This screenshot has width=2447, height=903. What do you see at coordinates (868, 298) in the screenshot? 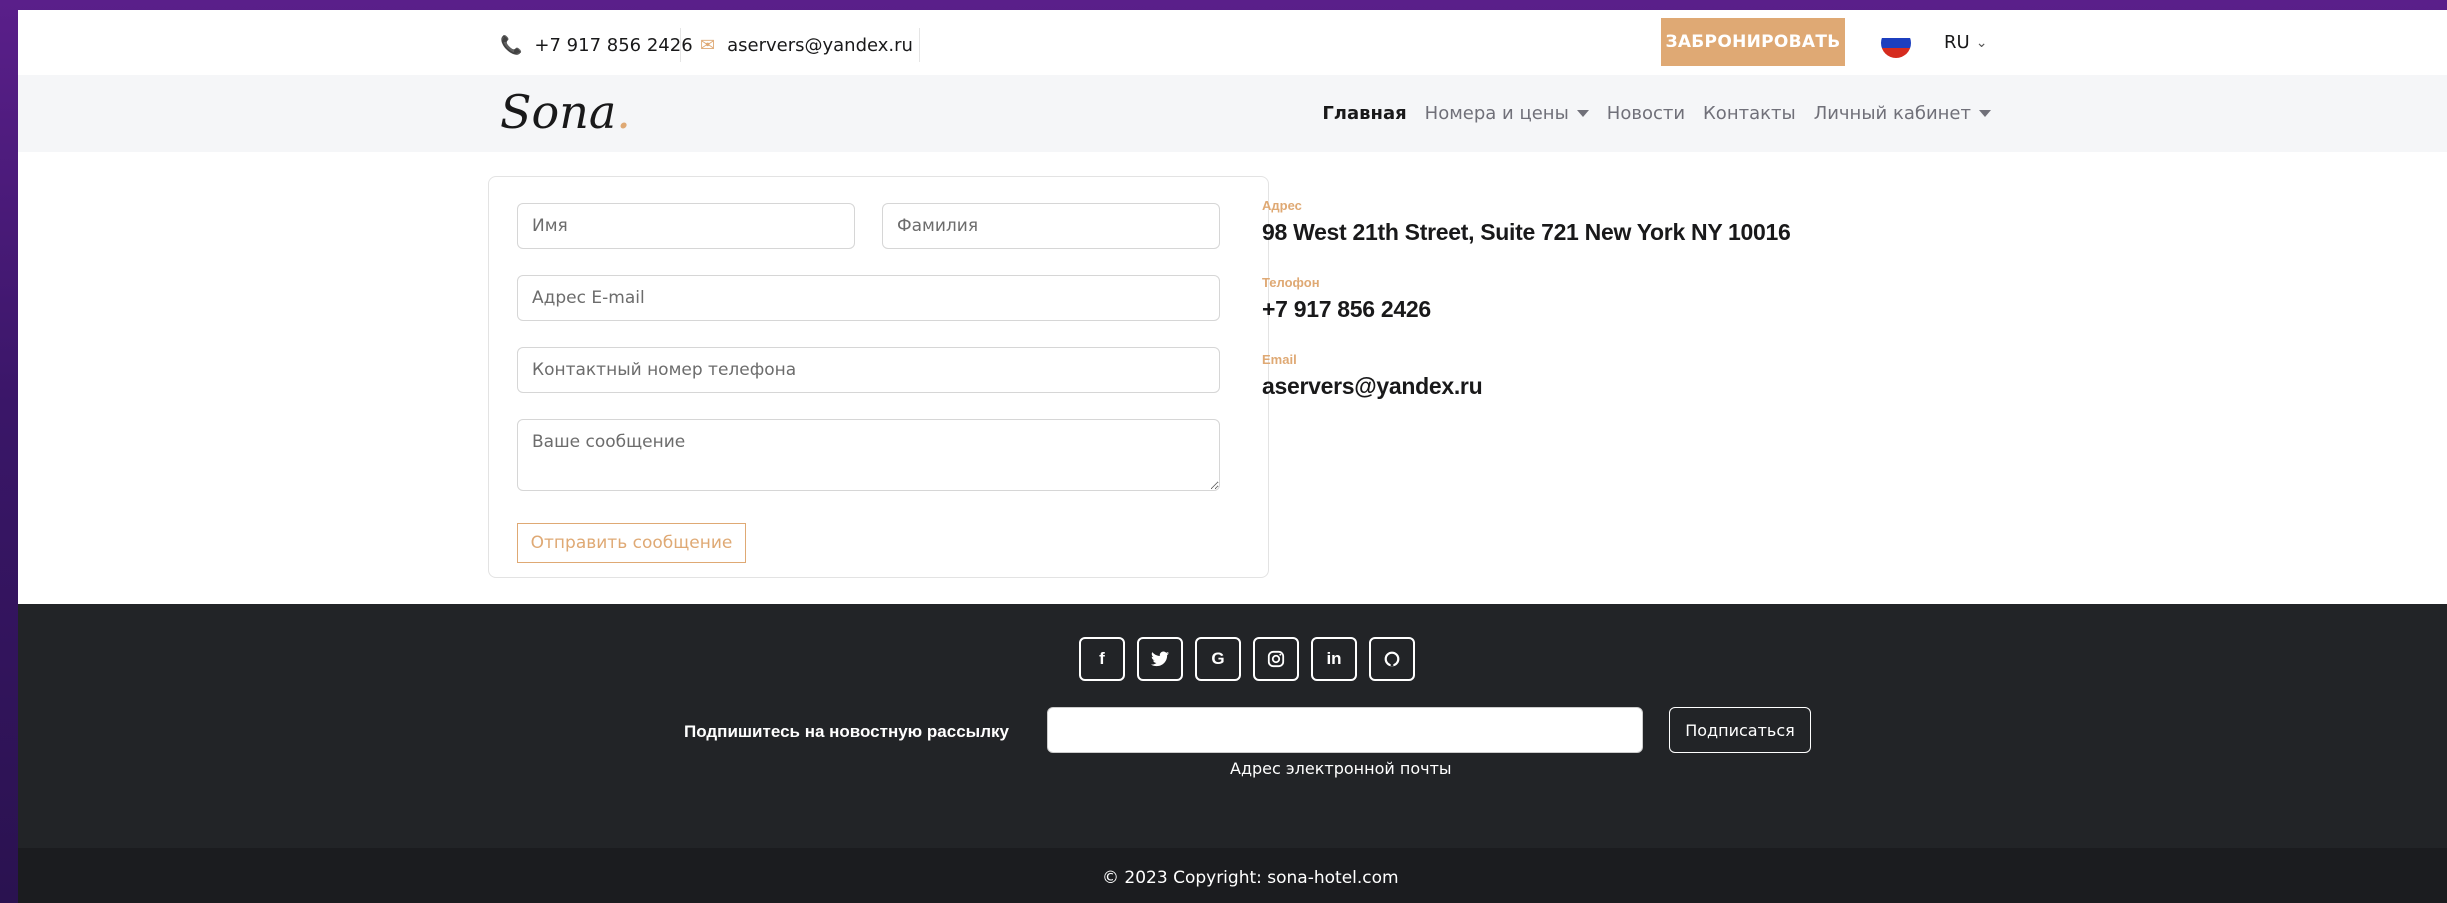
I see `email-input` at bounding box center [868, 298].